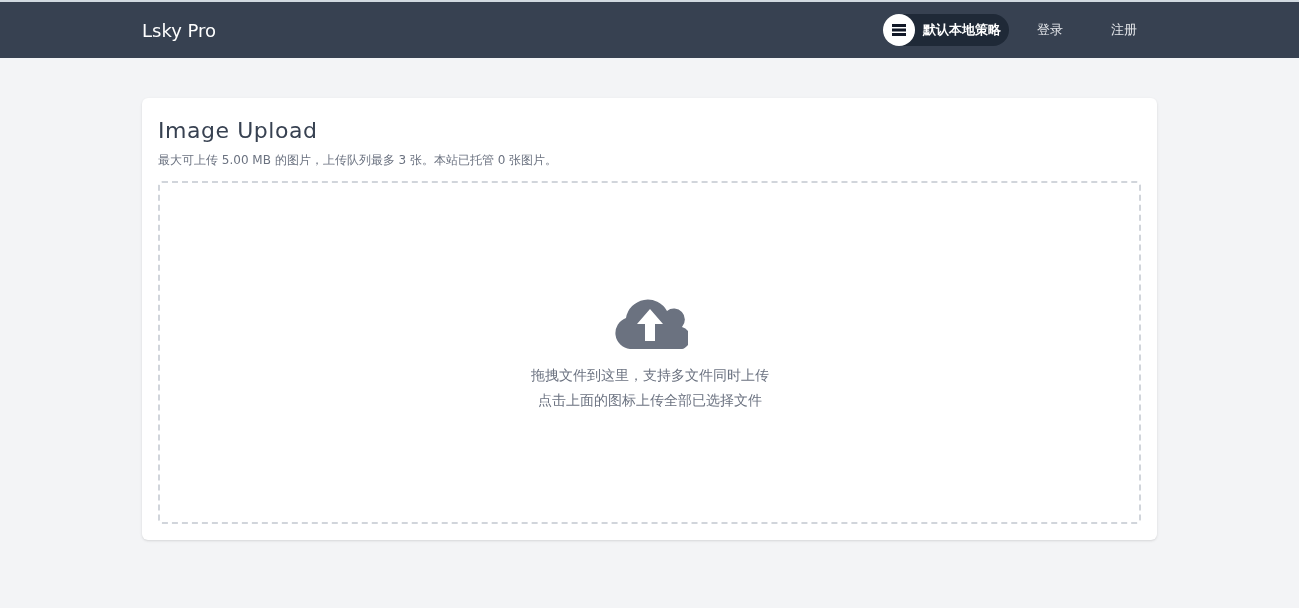 This screenshot has height=608, width=1299. Describe the element at coordinates (1050, 30) in the screenshot. I see `nav-link: 登录` at that location.